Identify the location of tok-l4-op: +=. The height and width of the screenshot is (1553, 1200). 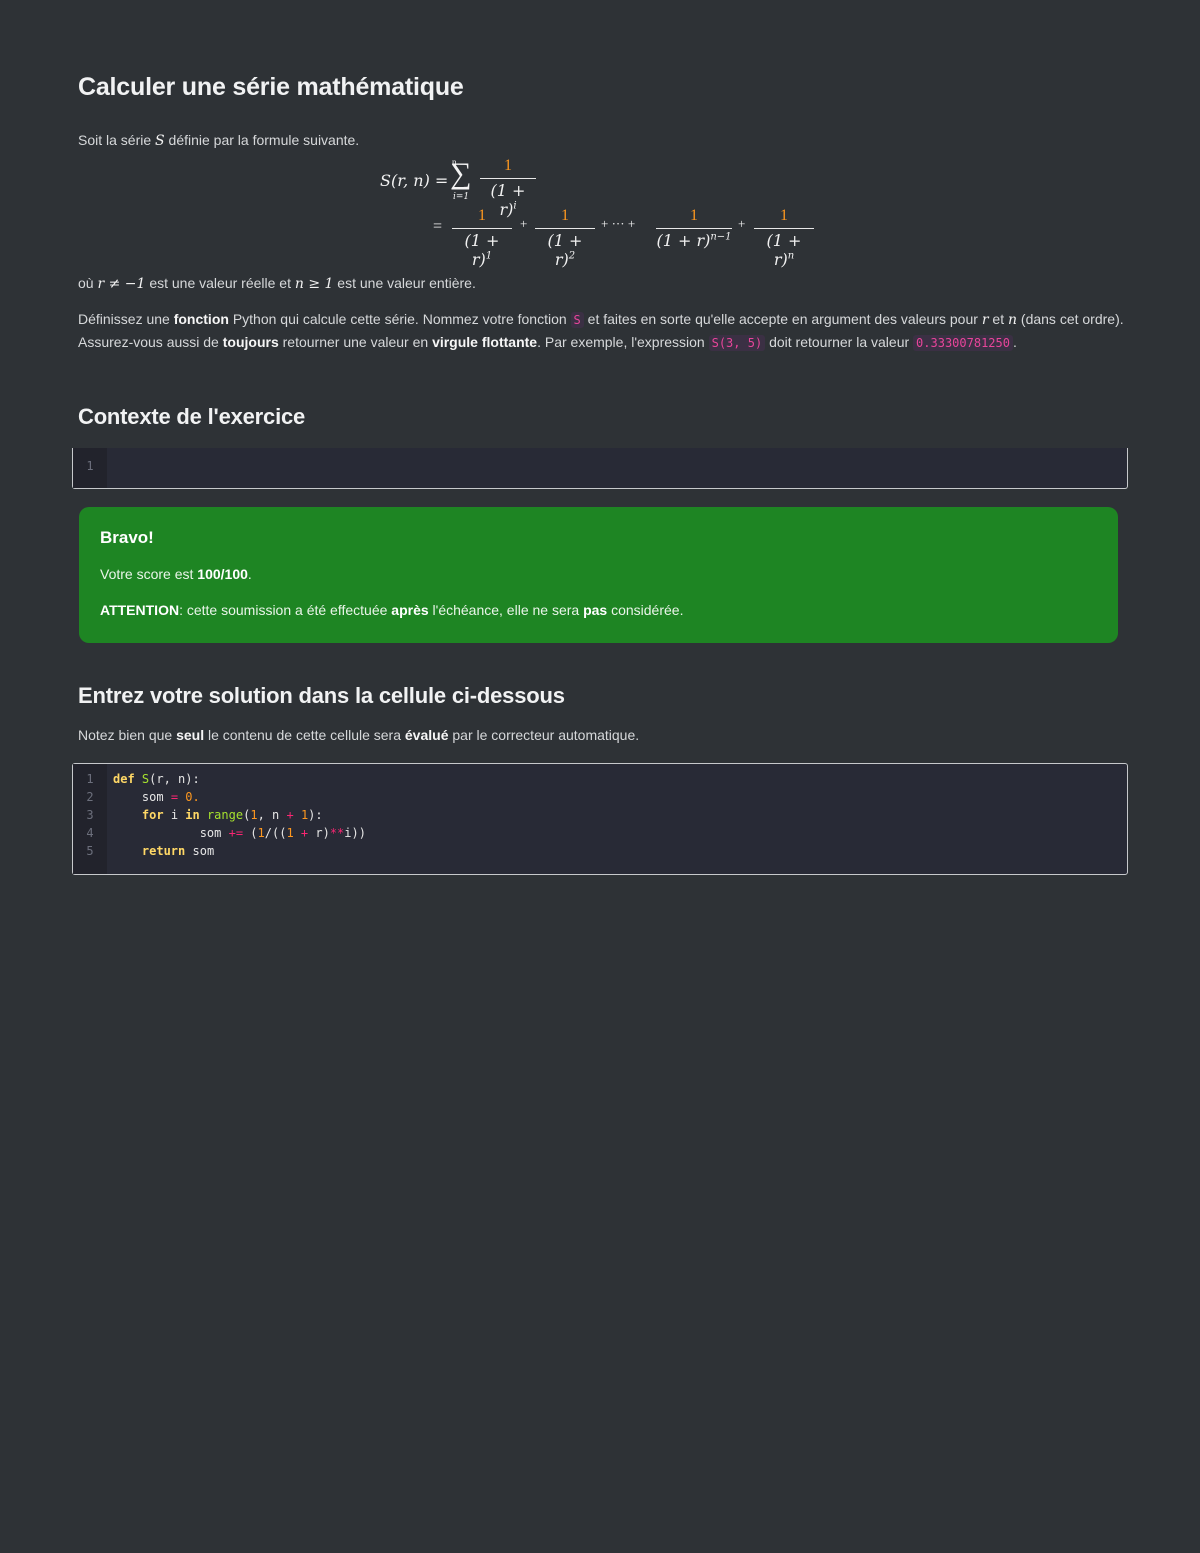
(236, 833).